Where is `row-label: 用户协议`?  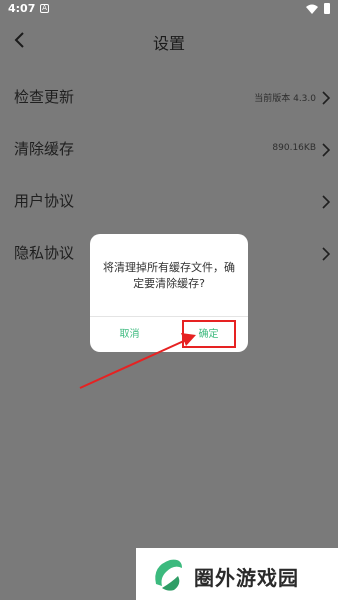 row-label: 用户协议 is located at coordinates (44, 201).